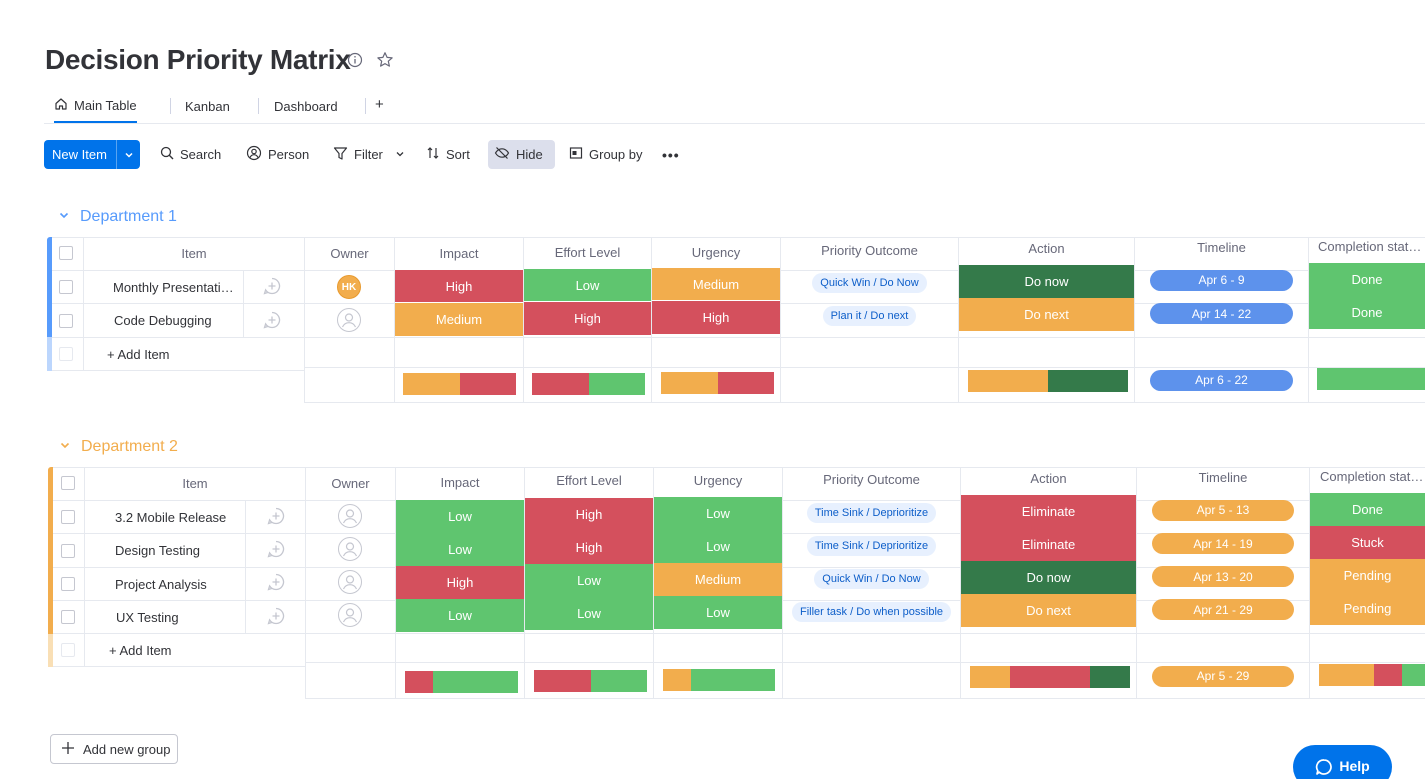 The image size is (1425, 779). Describe the element at coordinates (369, 154) in the screenshot. I see `filter-button: Filter` at that location.